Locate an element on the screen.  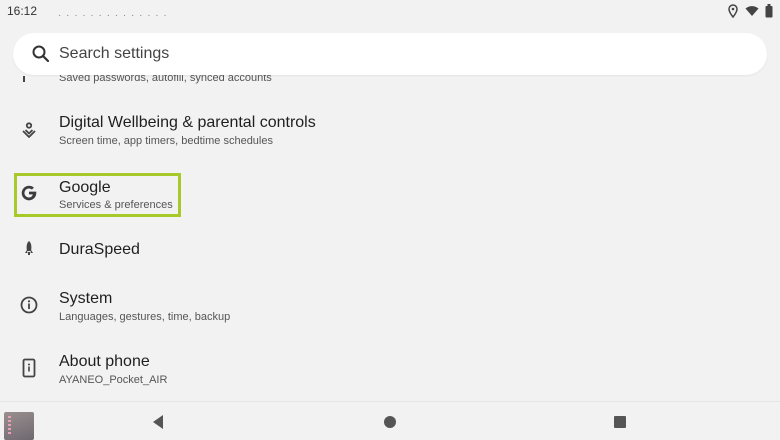
phone-info-icon is located at coordinates (29, 368).